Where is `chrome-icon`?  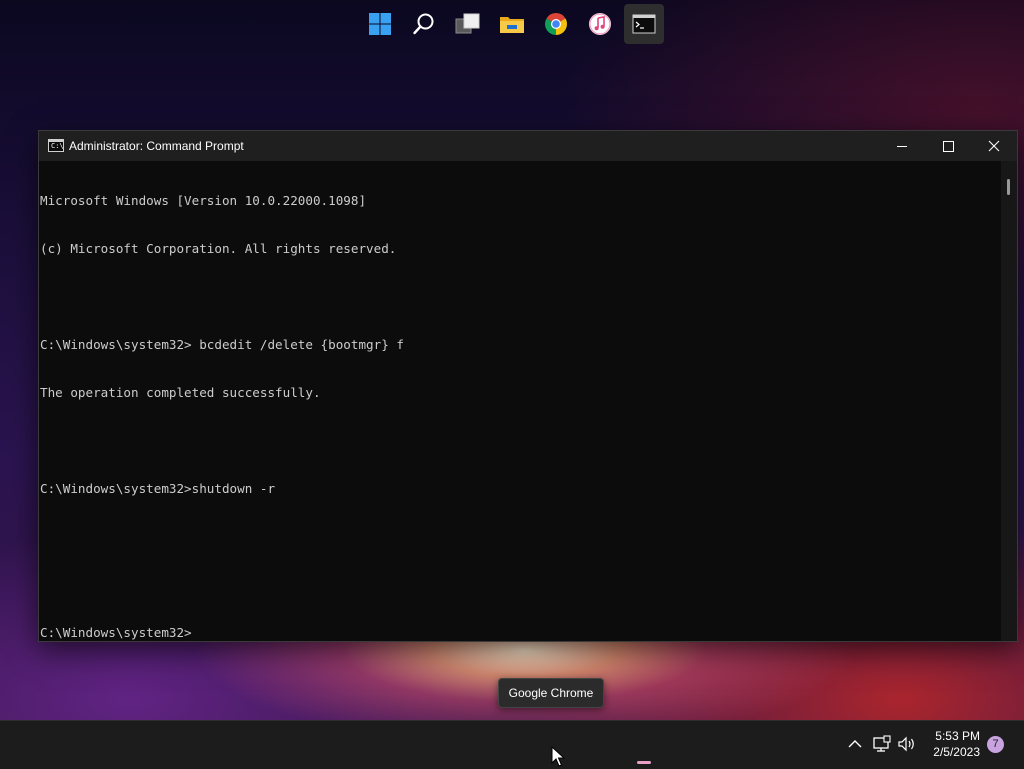
chrome-icon is located at coordinates (556, 24).